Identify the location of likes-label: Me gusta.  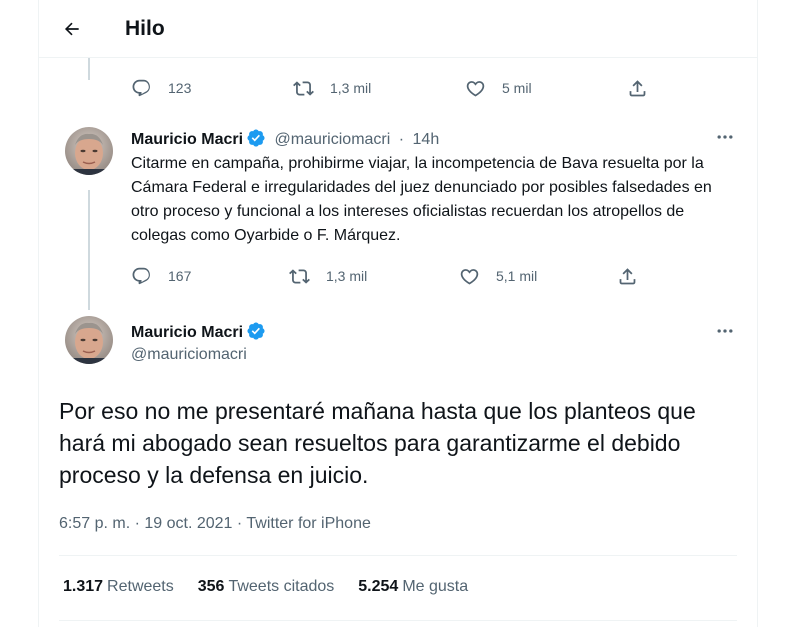
(435, 586).